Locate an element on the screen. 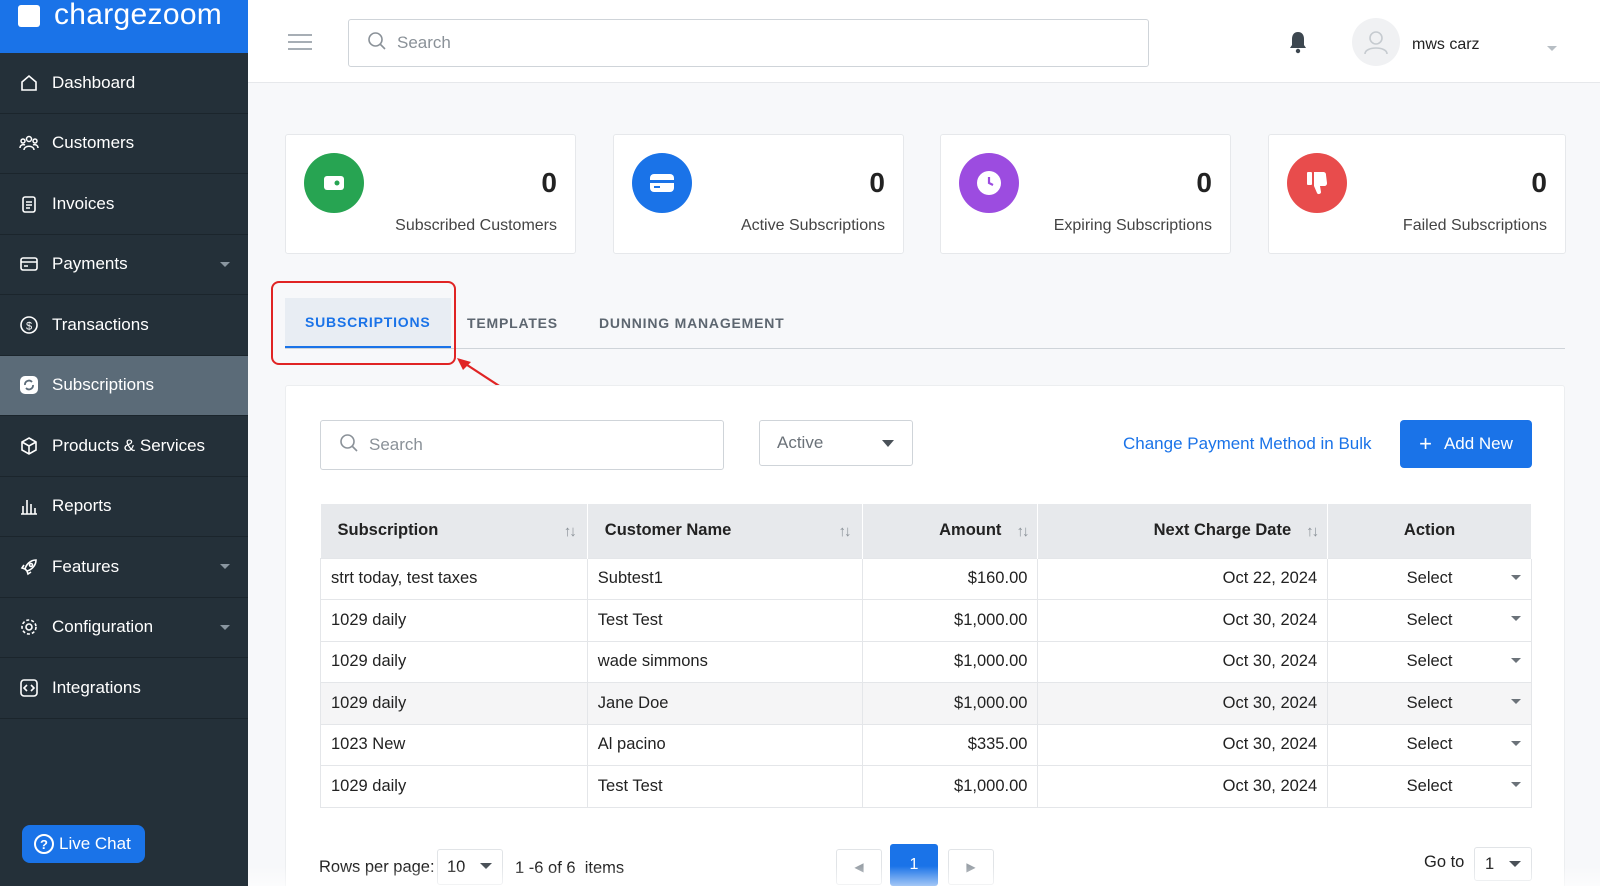  tab-templates: TEMPLATES is located at coordinates (512, 323).